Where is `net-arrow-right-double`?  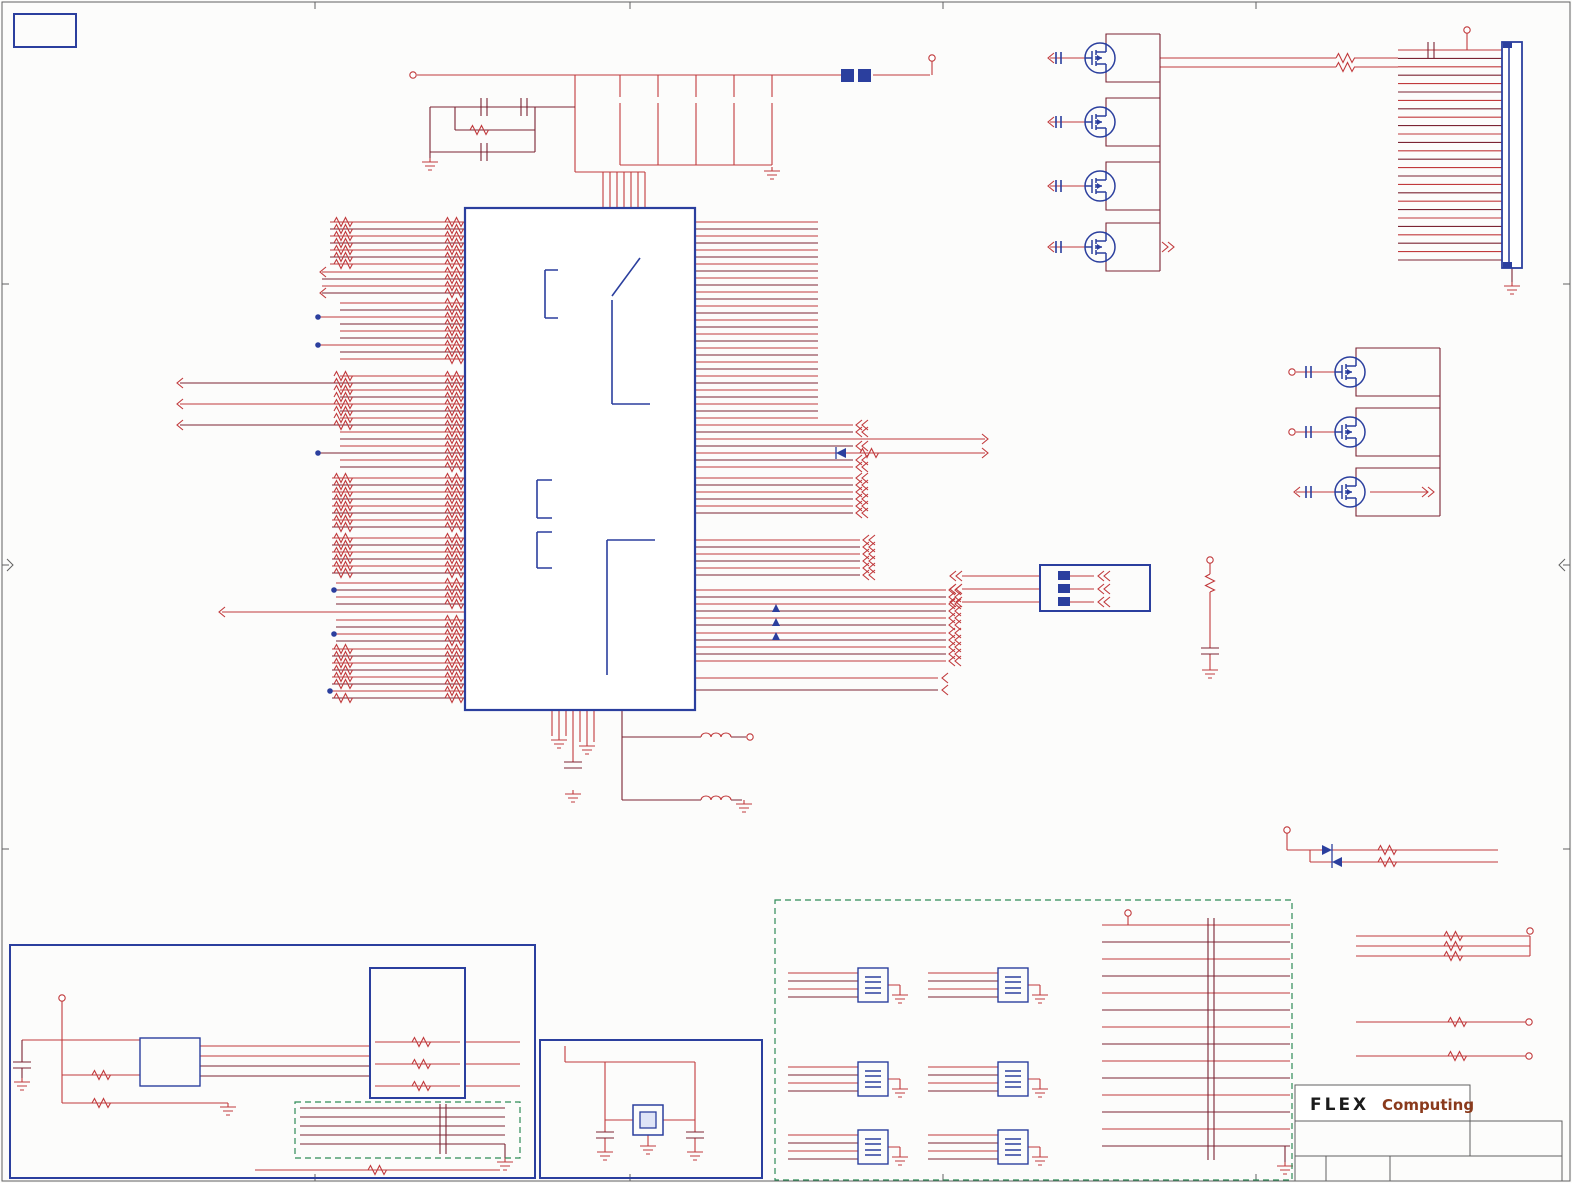
net-arrow-right-double is located at coordinates (1168, 247).